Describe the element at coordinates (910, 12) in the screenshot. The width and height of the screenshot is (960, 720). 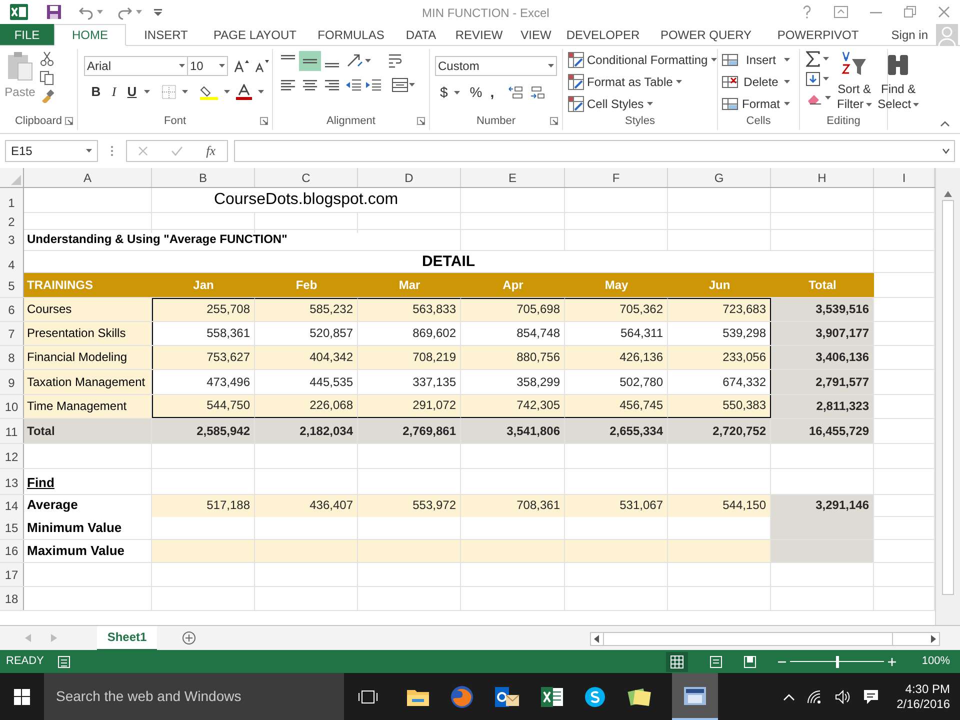
I see `restore-icon` at that location.